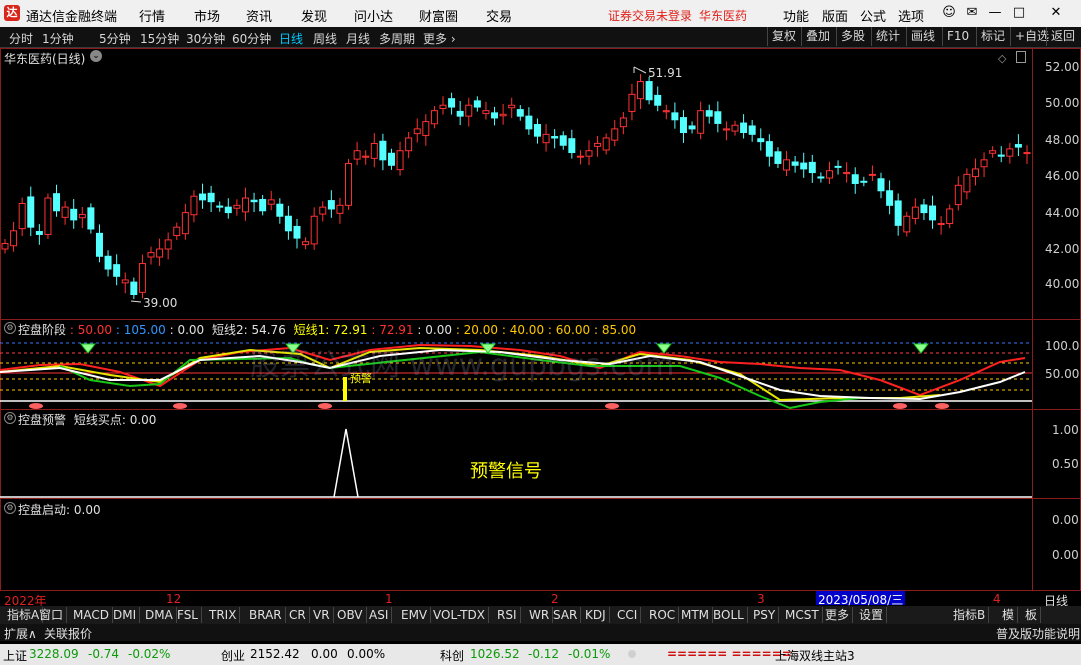 Image resolution: width=1081 pixels, height=665 pixels. I want to click on indicator-tab-right: 板, so click(1032, 615).